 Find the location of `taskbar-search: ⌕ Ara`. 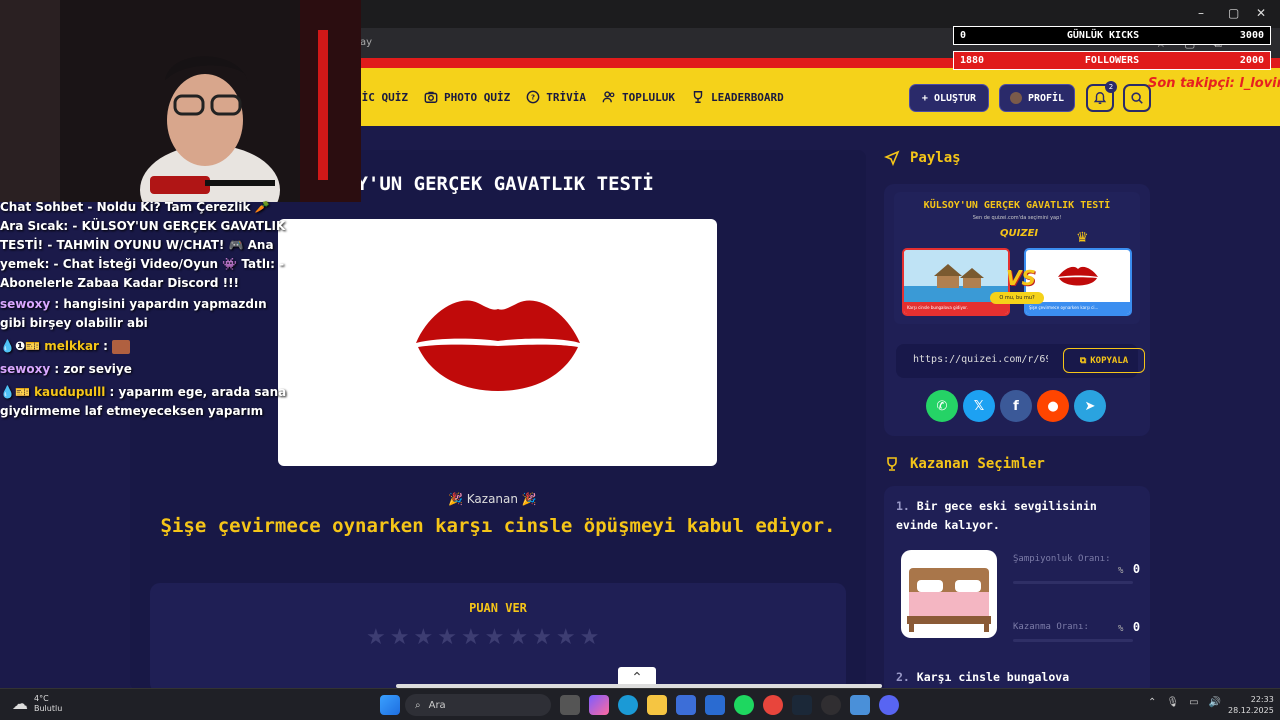

taskbar-search: ⌕ Ara is located at coordinates (478, 705).